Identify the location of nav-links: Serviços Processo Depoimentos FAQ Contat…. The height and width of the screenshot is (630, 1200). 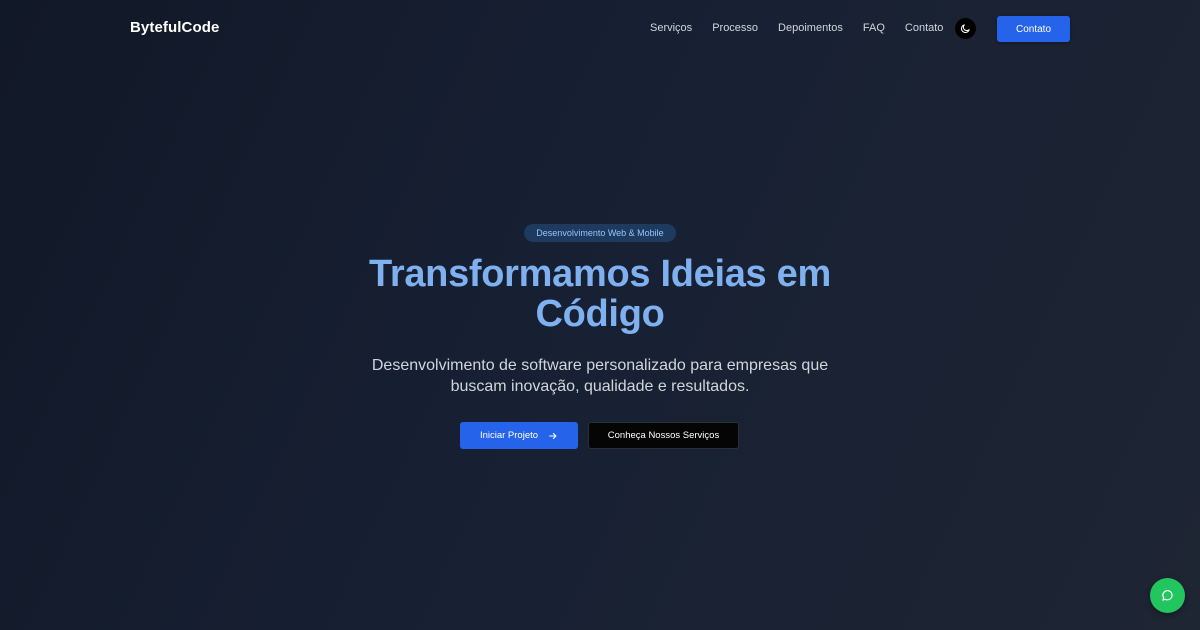
(796, 28).